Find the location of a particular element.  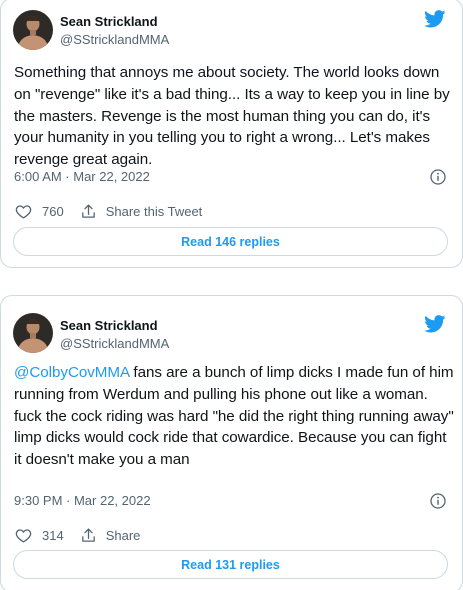

share-button-label: Share this Tweet is located at coordinates (154, 211).